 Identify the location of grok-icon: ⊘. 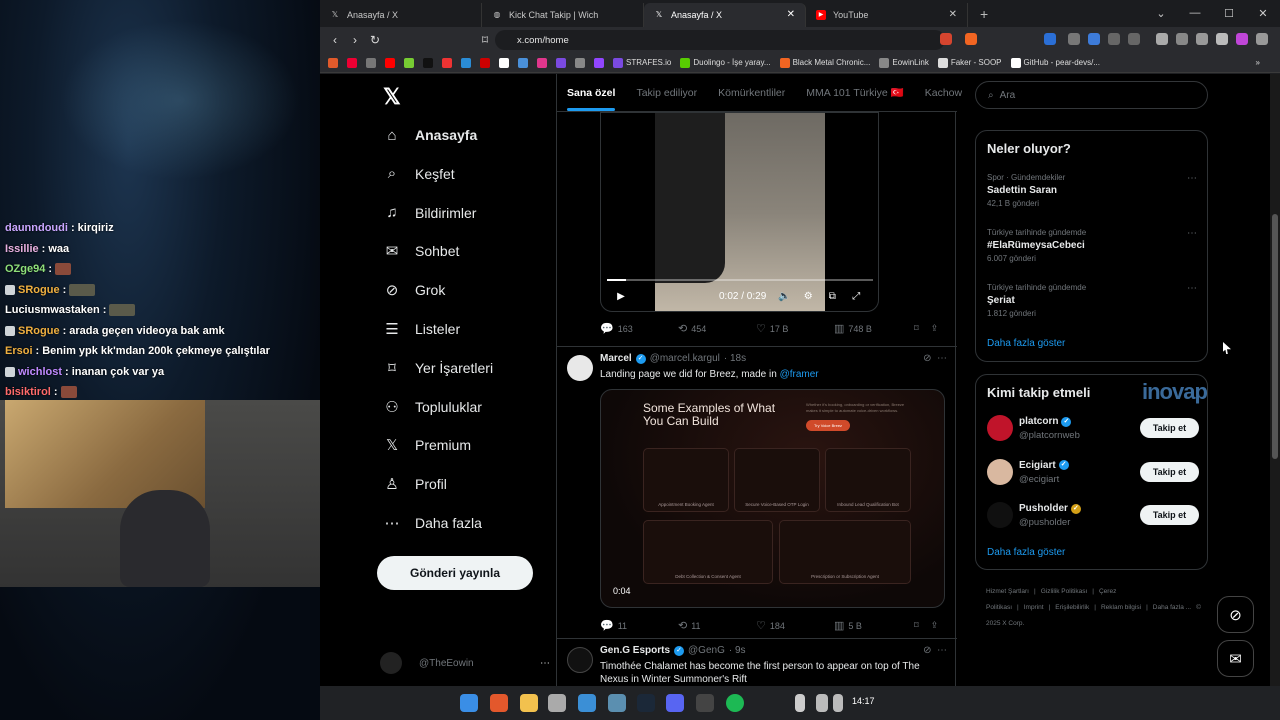
(1235, 614).